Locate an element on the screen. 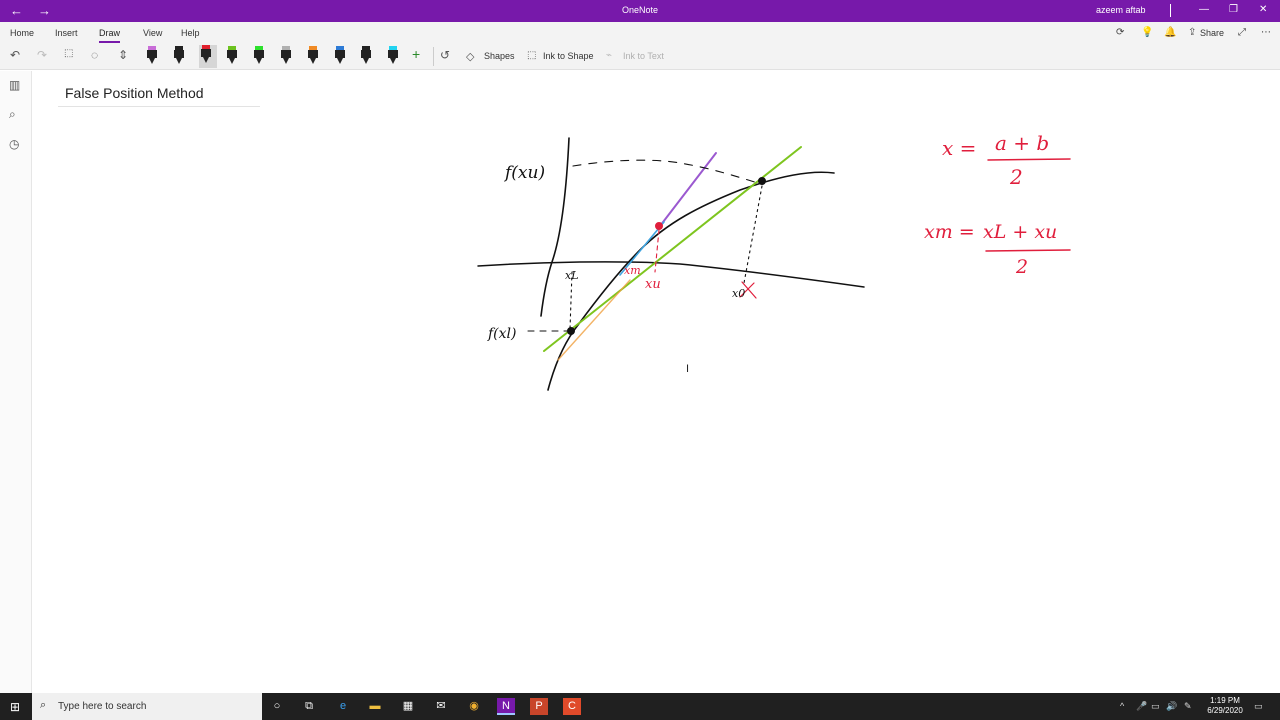 The image size is (1280, 720). taskbar-search: ⌕ Type here to search is located at coordinates (147, 706).